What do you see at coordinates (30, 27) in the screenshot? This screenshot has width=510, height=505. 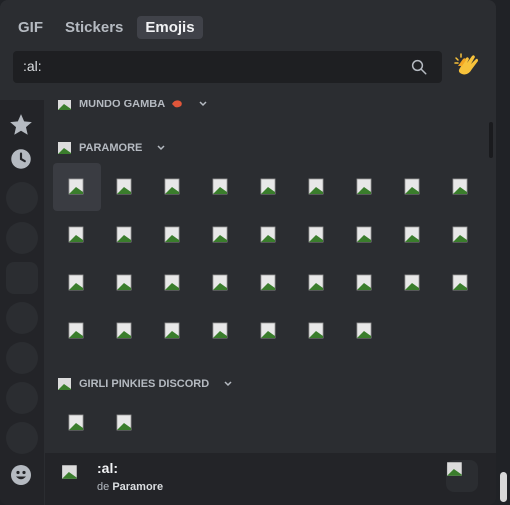 I see `tab-gif: GIF` at bounding box center [30, 27].